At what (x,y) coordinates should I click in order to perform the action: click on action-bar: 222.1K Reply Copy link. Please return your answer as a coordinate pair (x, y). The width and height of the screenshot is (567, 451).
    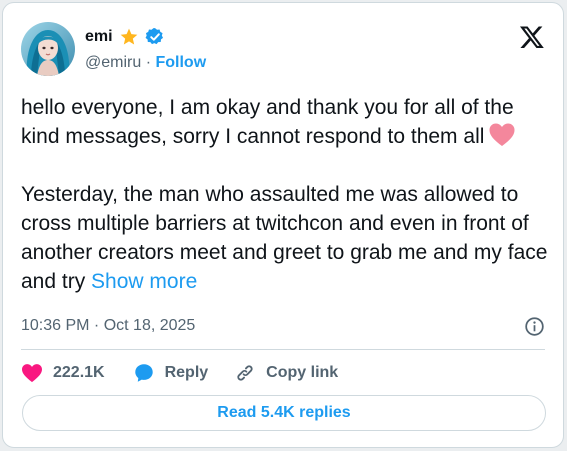
    Looking at the image, I should click on (191, 373).